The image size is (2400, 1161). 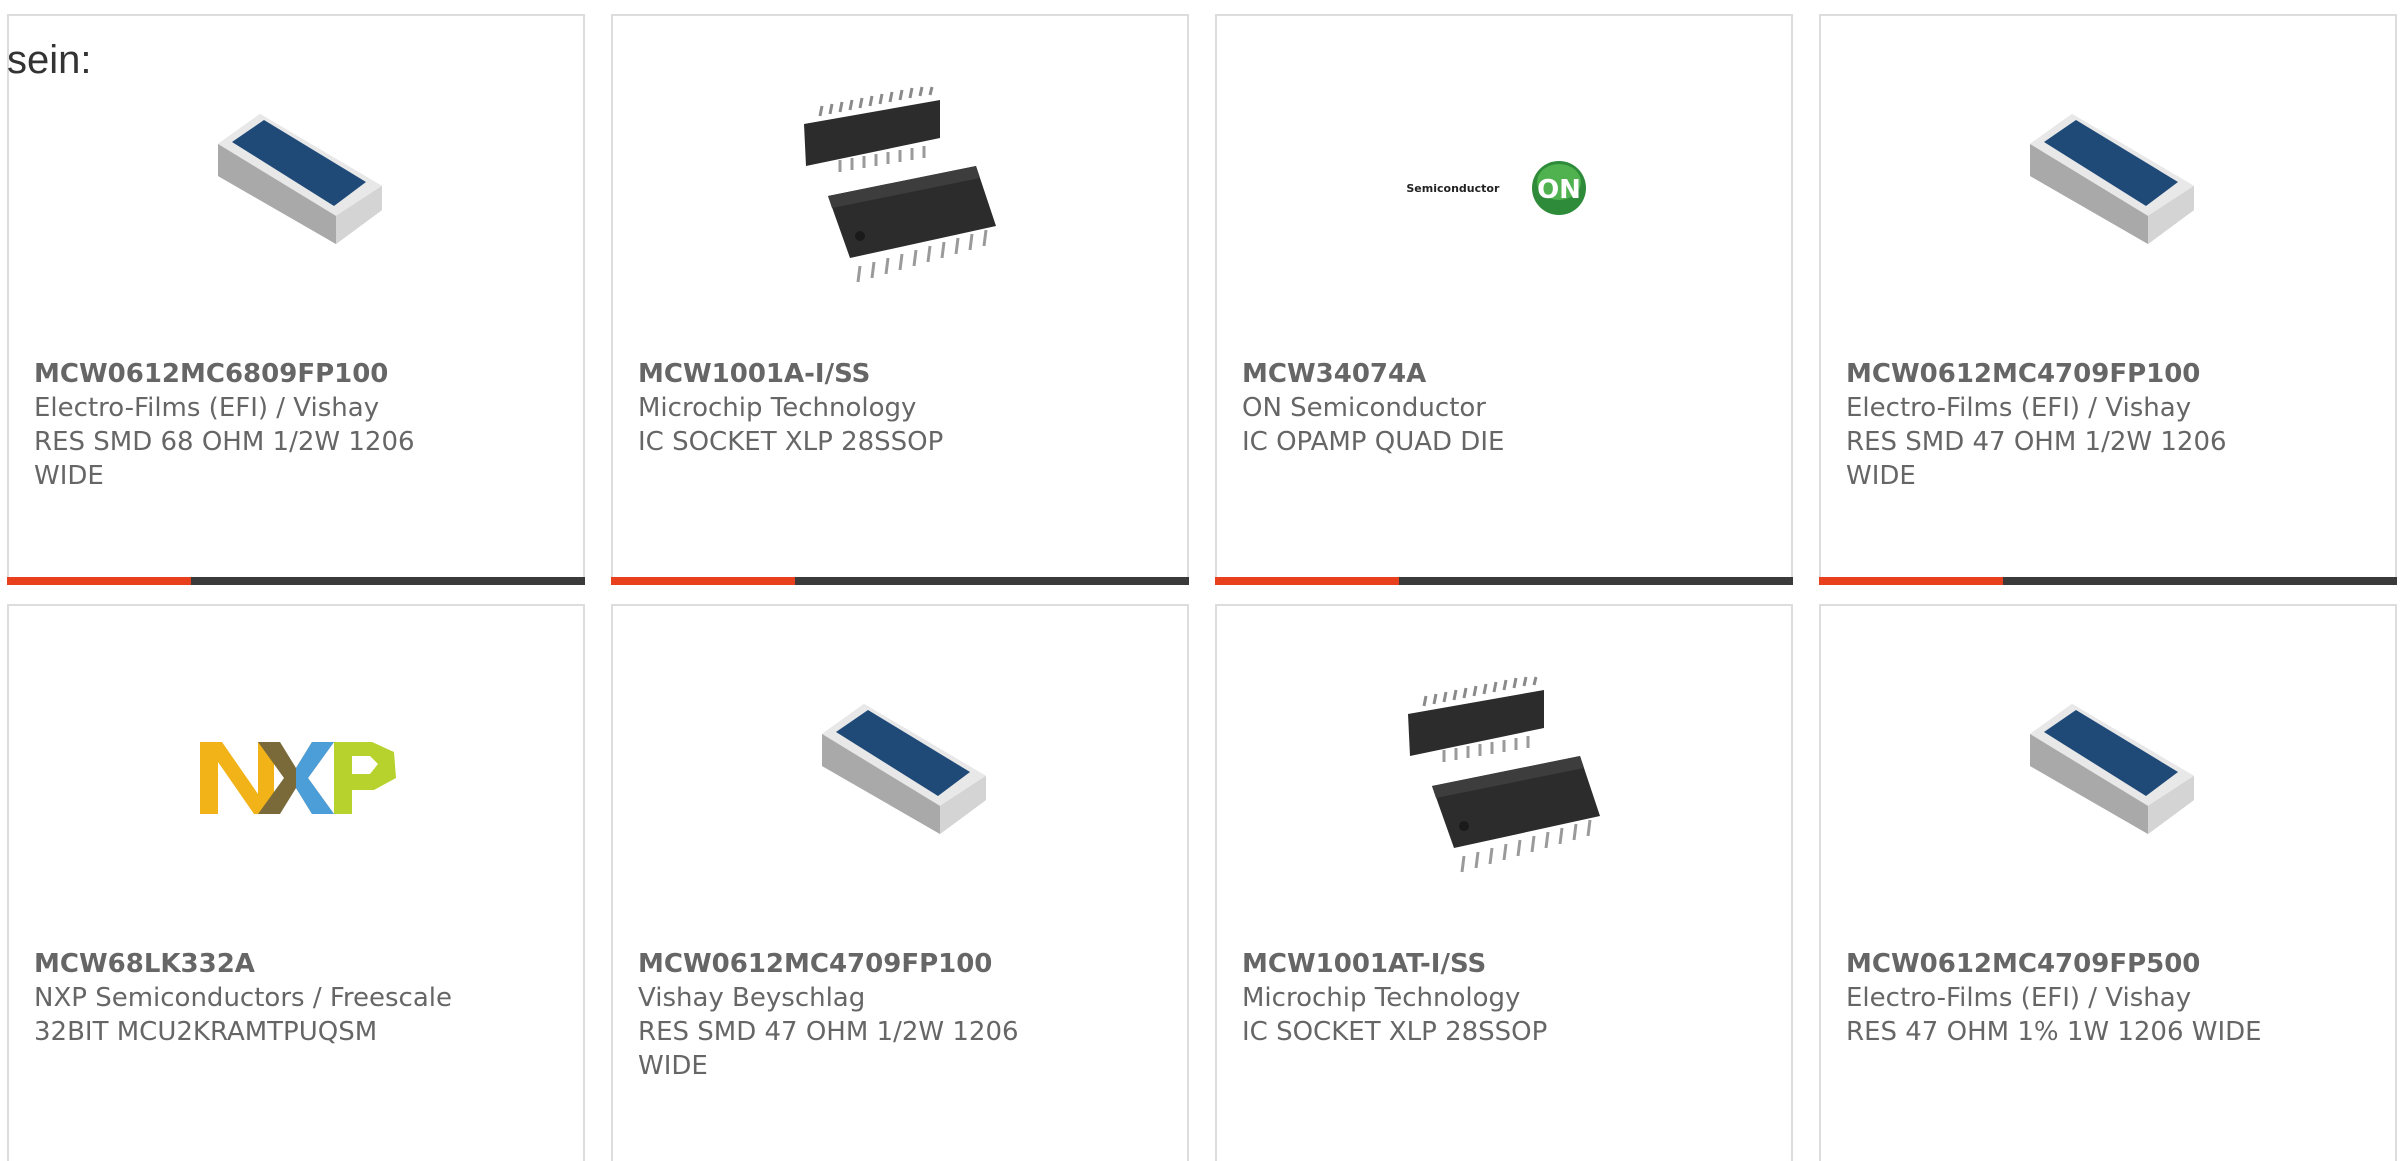 What do you see at coordinates (206, 1032) in the screenshot?
I see `description: 32BIT MCU2KRAMTPUQSM` at bounding box center [206, 1032].